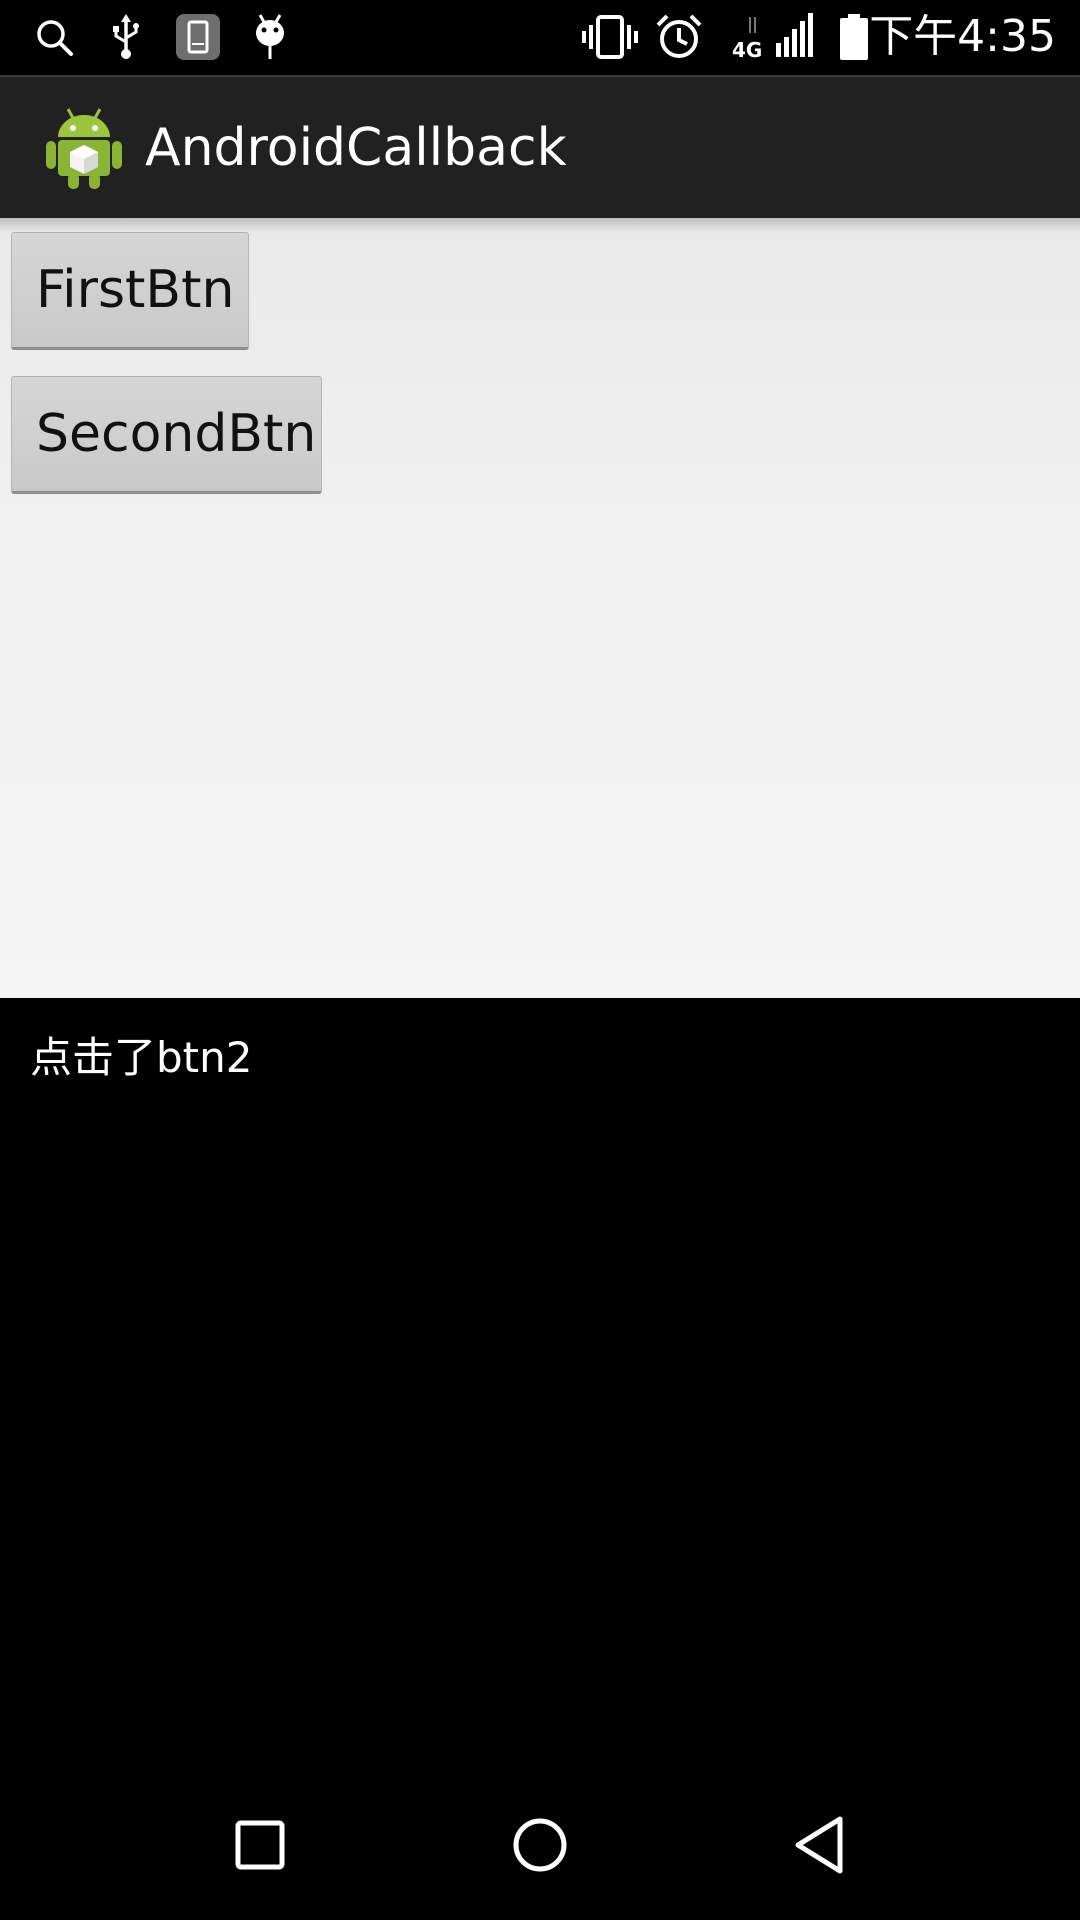 This screenshot has width=1080, height=1920. I want to click on status-bar: 4G 下午4:35, so click(540, 37).